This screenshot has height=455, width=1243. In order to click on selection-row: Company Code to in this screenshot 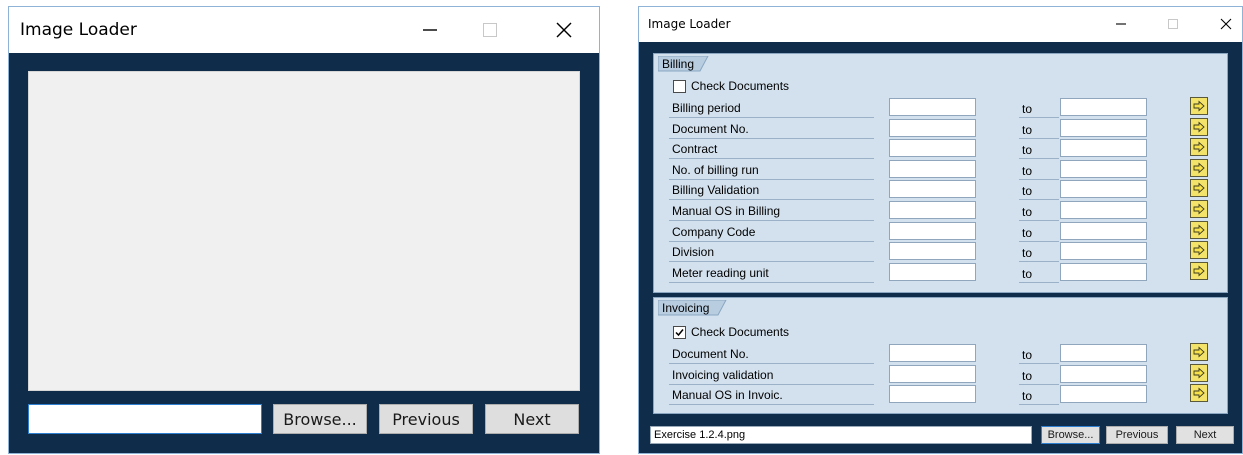, I will do `click(938, 231)`.